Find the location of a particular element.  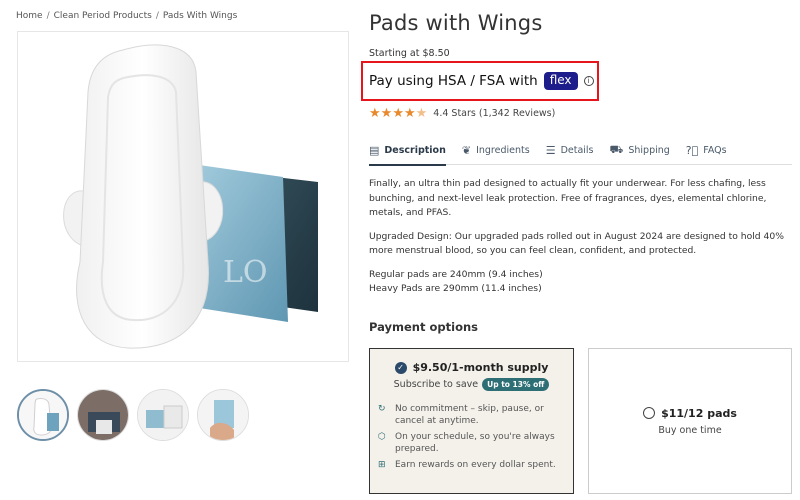

box-icon: ⬡ is located at coordinates (382, 437).